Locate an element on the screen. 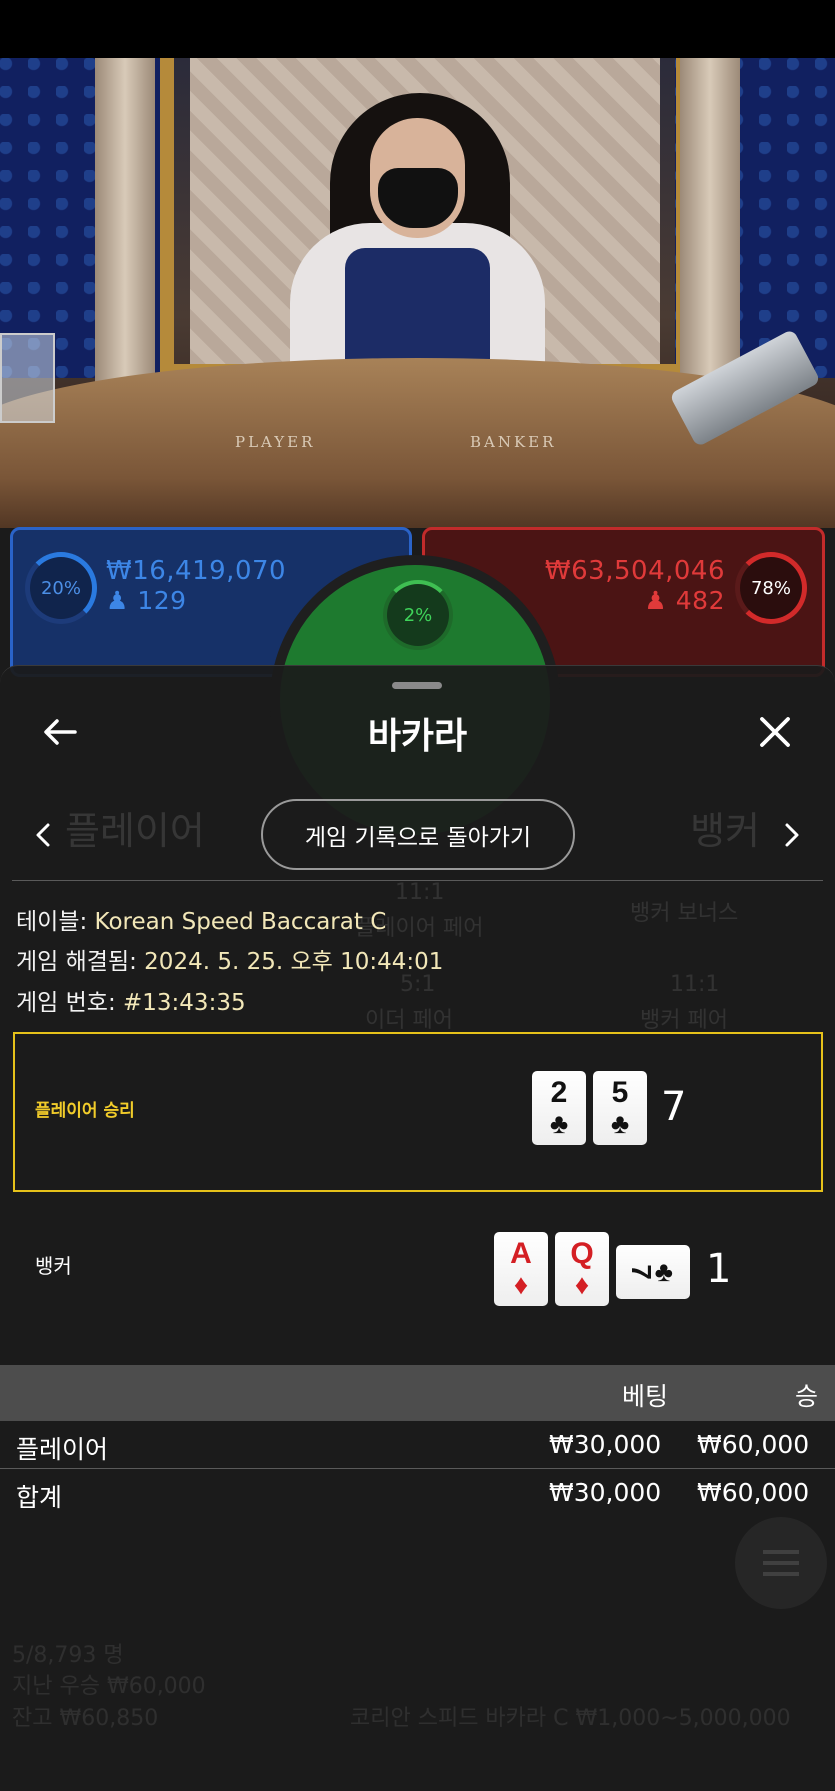 Image resolution: width=835 pixels, height=1791 pixels. row-label: 합계 is located at coordinates (39, 1497).